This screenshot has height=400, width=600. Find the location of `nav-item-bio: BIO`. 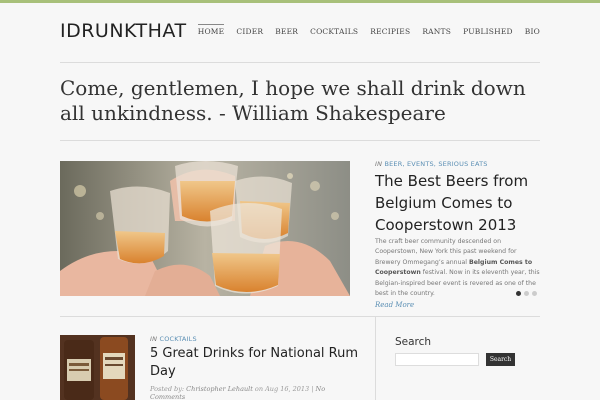

nav-item-bio: BIO is located at coordinates (532, 31).